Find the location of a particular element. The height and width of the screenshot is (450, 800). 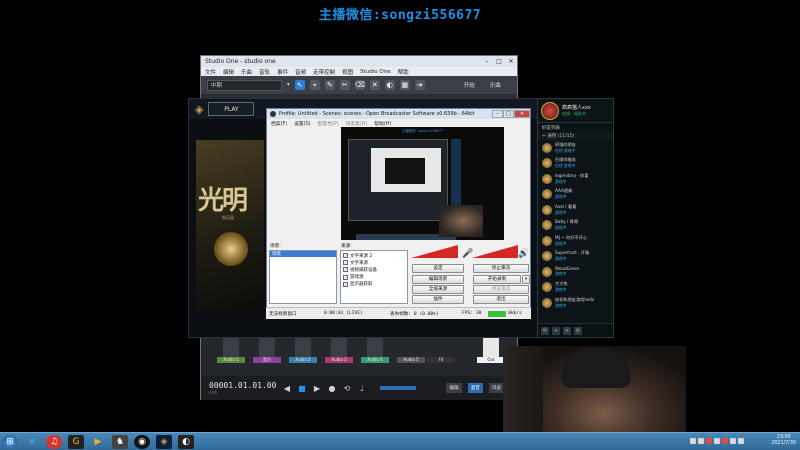

source-item: ✓ 文字来源 2 is located at coordinates (374, 255).